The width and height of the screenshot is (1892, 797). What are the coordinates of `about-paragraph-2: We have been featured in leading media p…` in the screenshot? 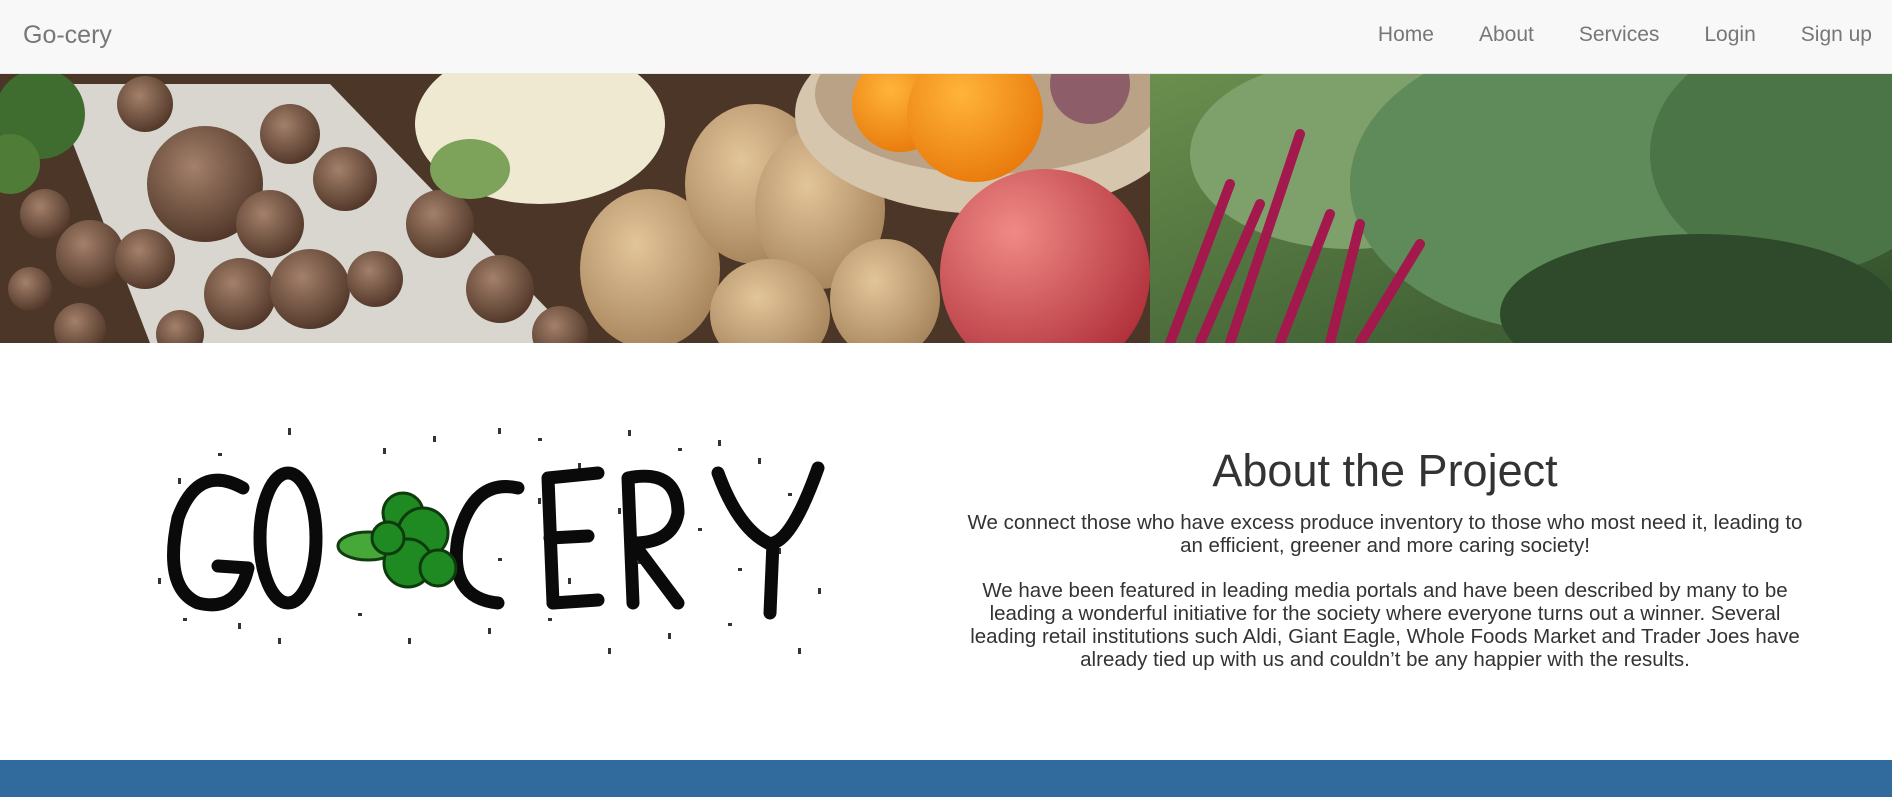 It's located at (1385, 625).